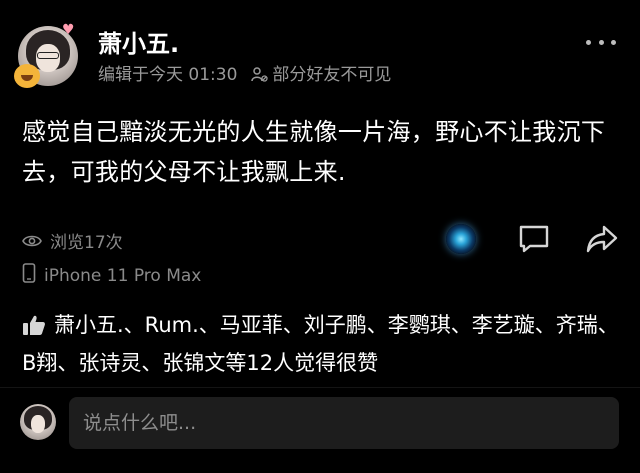 The image size is (640, 473). What do you see at coordinates (461, 239) in the screenshot?
I see `glowing-orb-icon` at bounding box center [461, 239].